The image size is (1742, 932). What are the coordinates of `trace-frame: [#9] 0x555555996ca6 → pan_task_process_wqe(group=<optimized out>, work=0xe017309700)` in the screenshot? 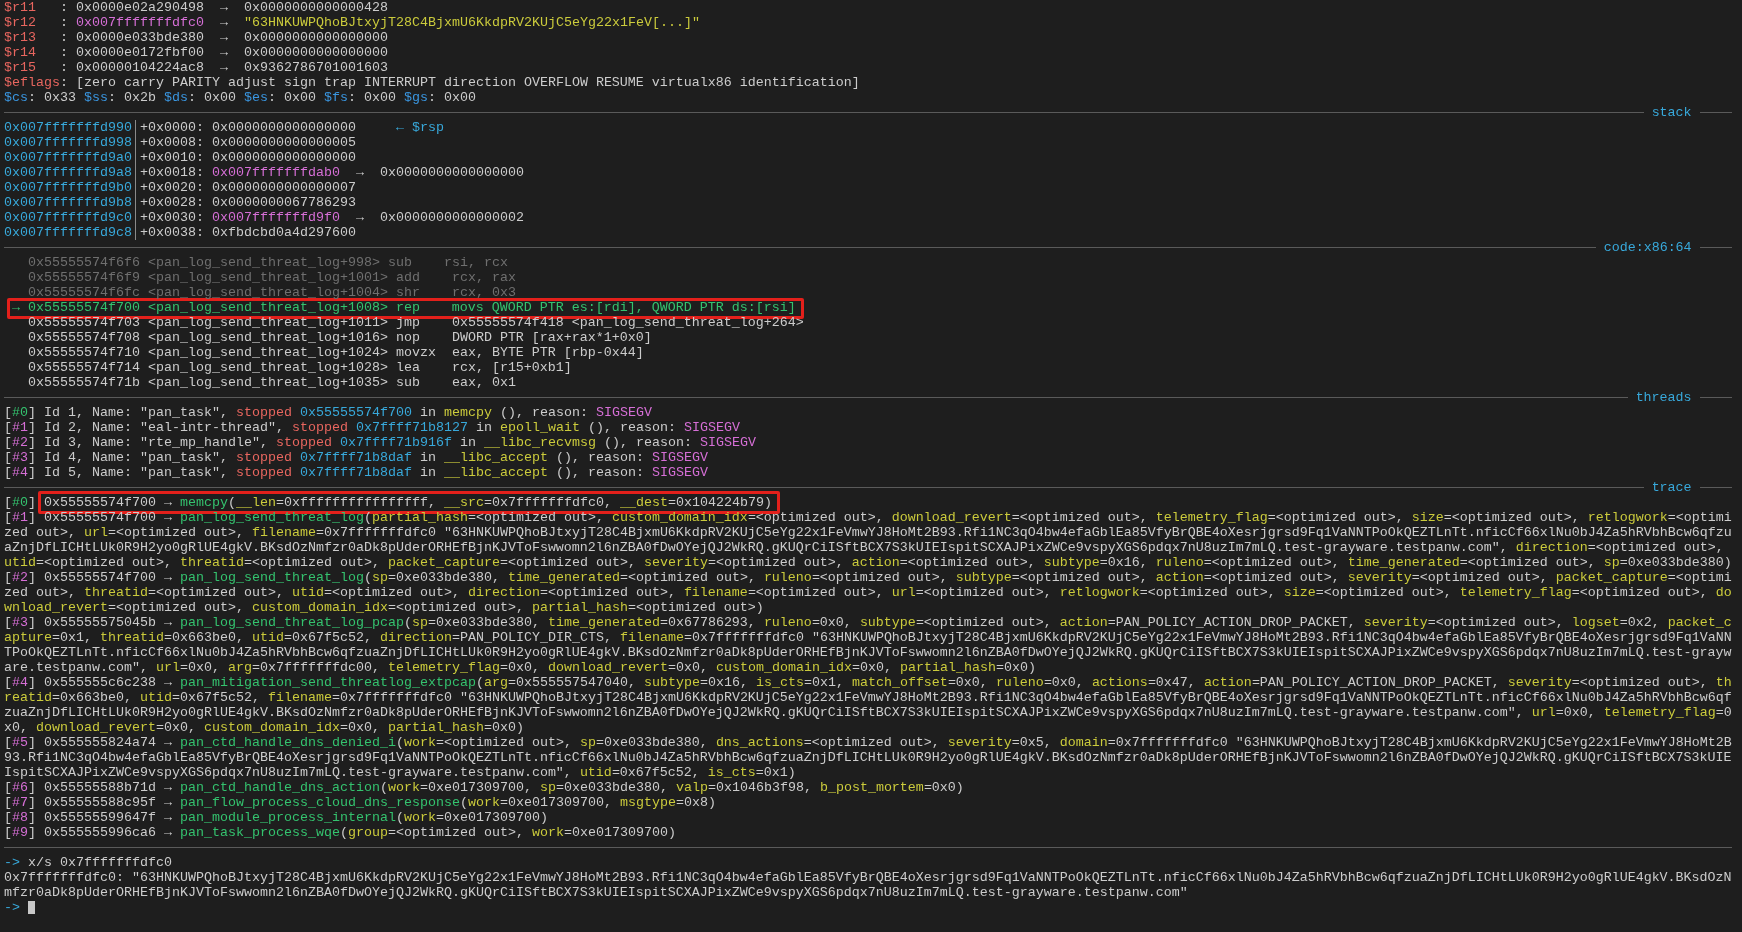 It's located at (340, 832).